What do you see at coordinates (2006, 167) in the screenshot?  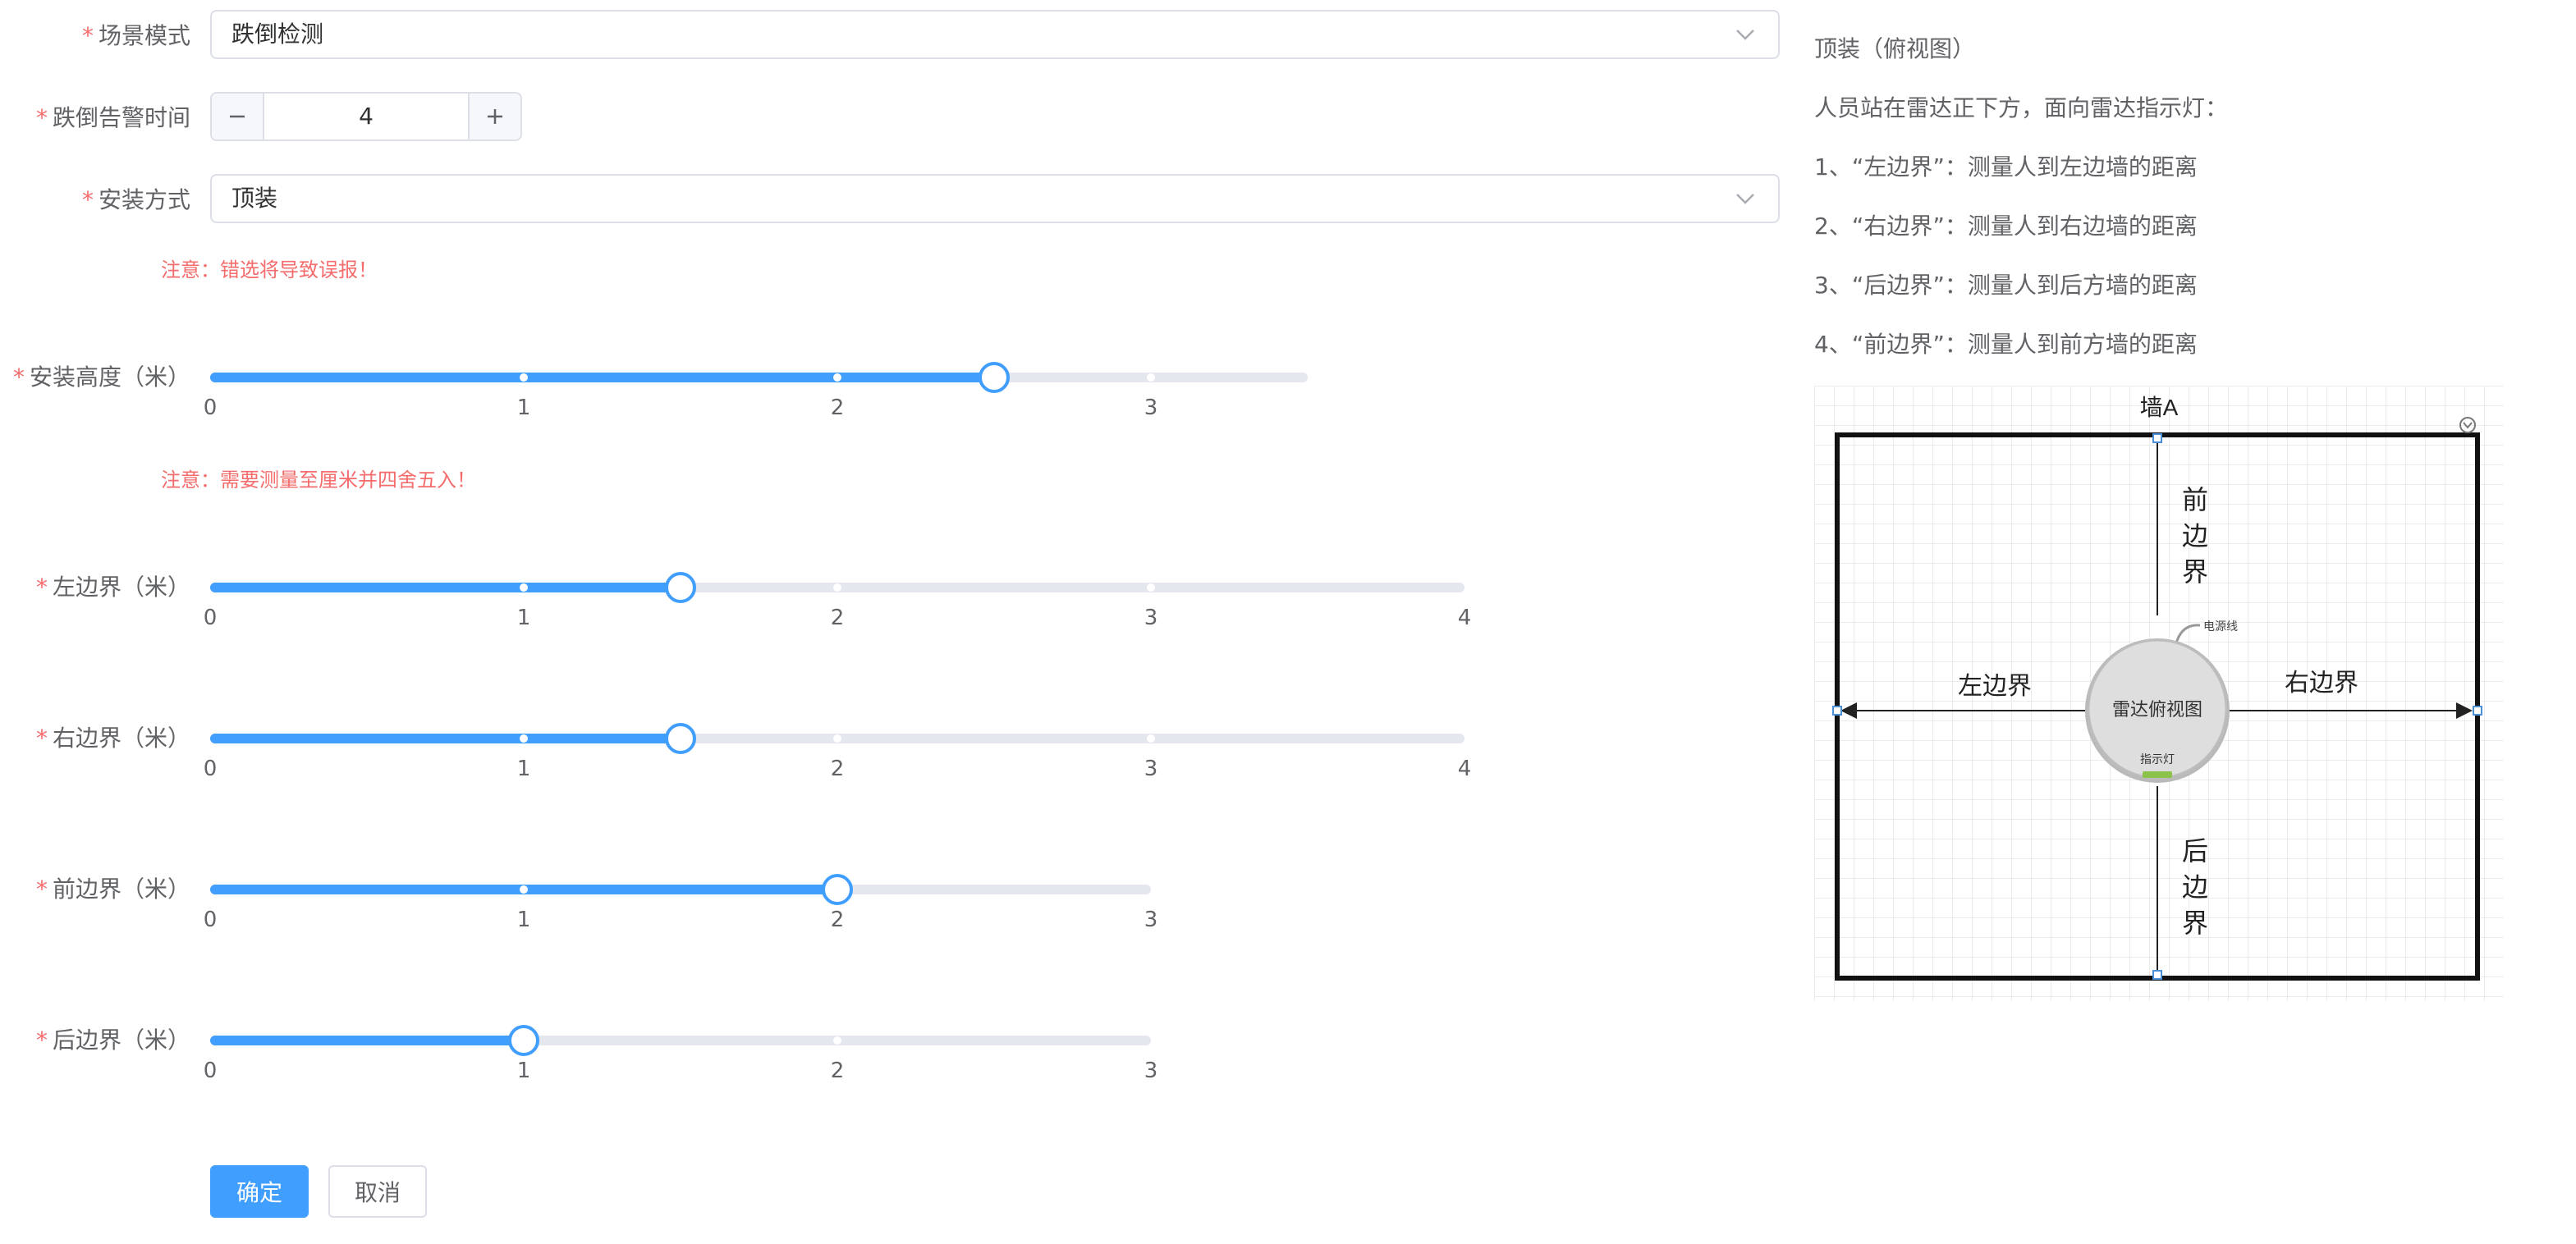 I see `help-item: 1、“左边界”：测量人到左边墙的距离` at bounding box center [2006, 167].